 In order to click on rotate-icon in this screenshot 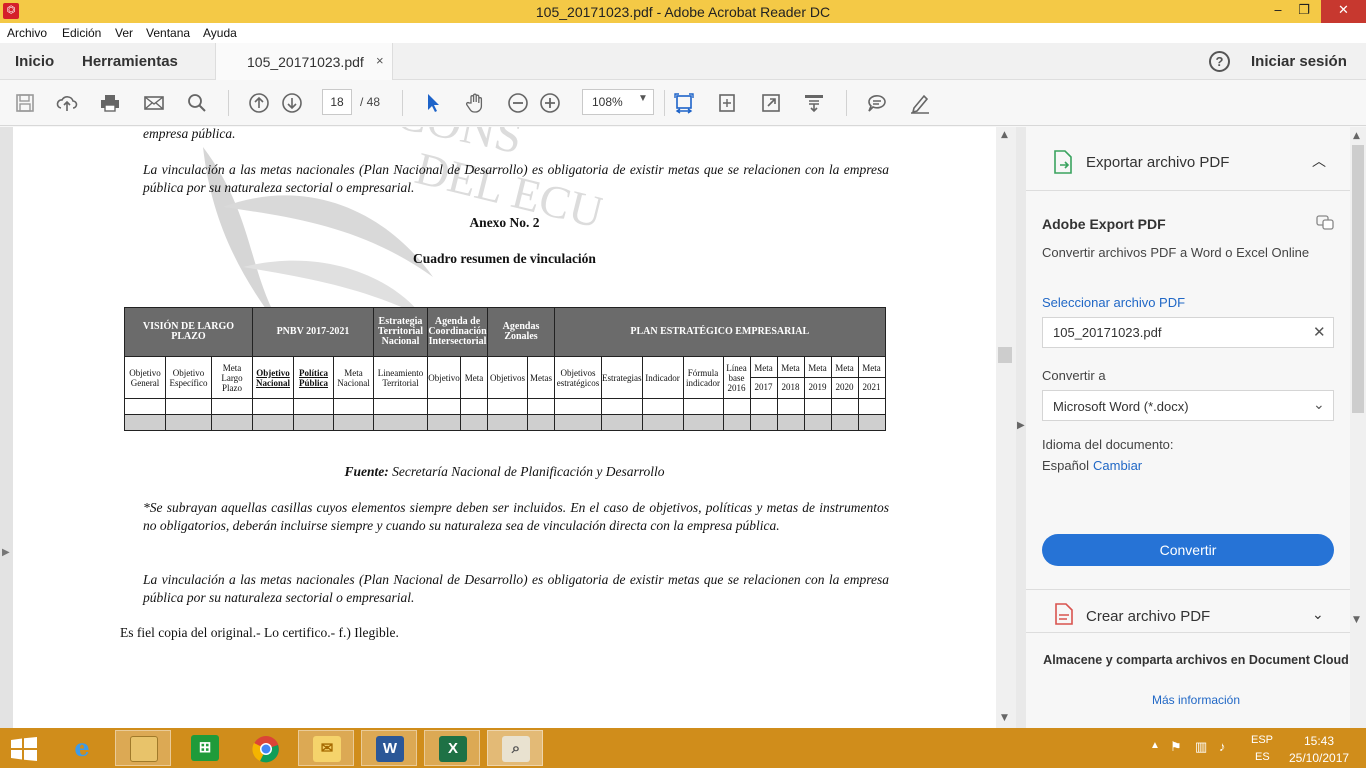, I will do `click(727, 103)`.